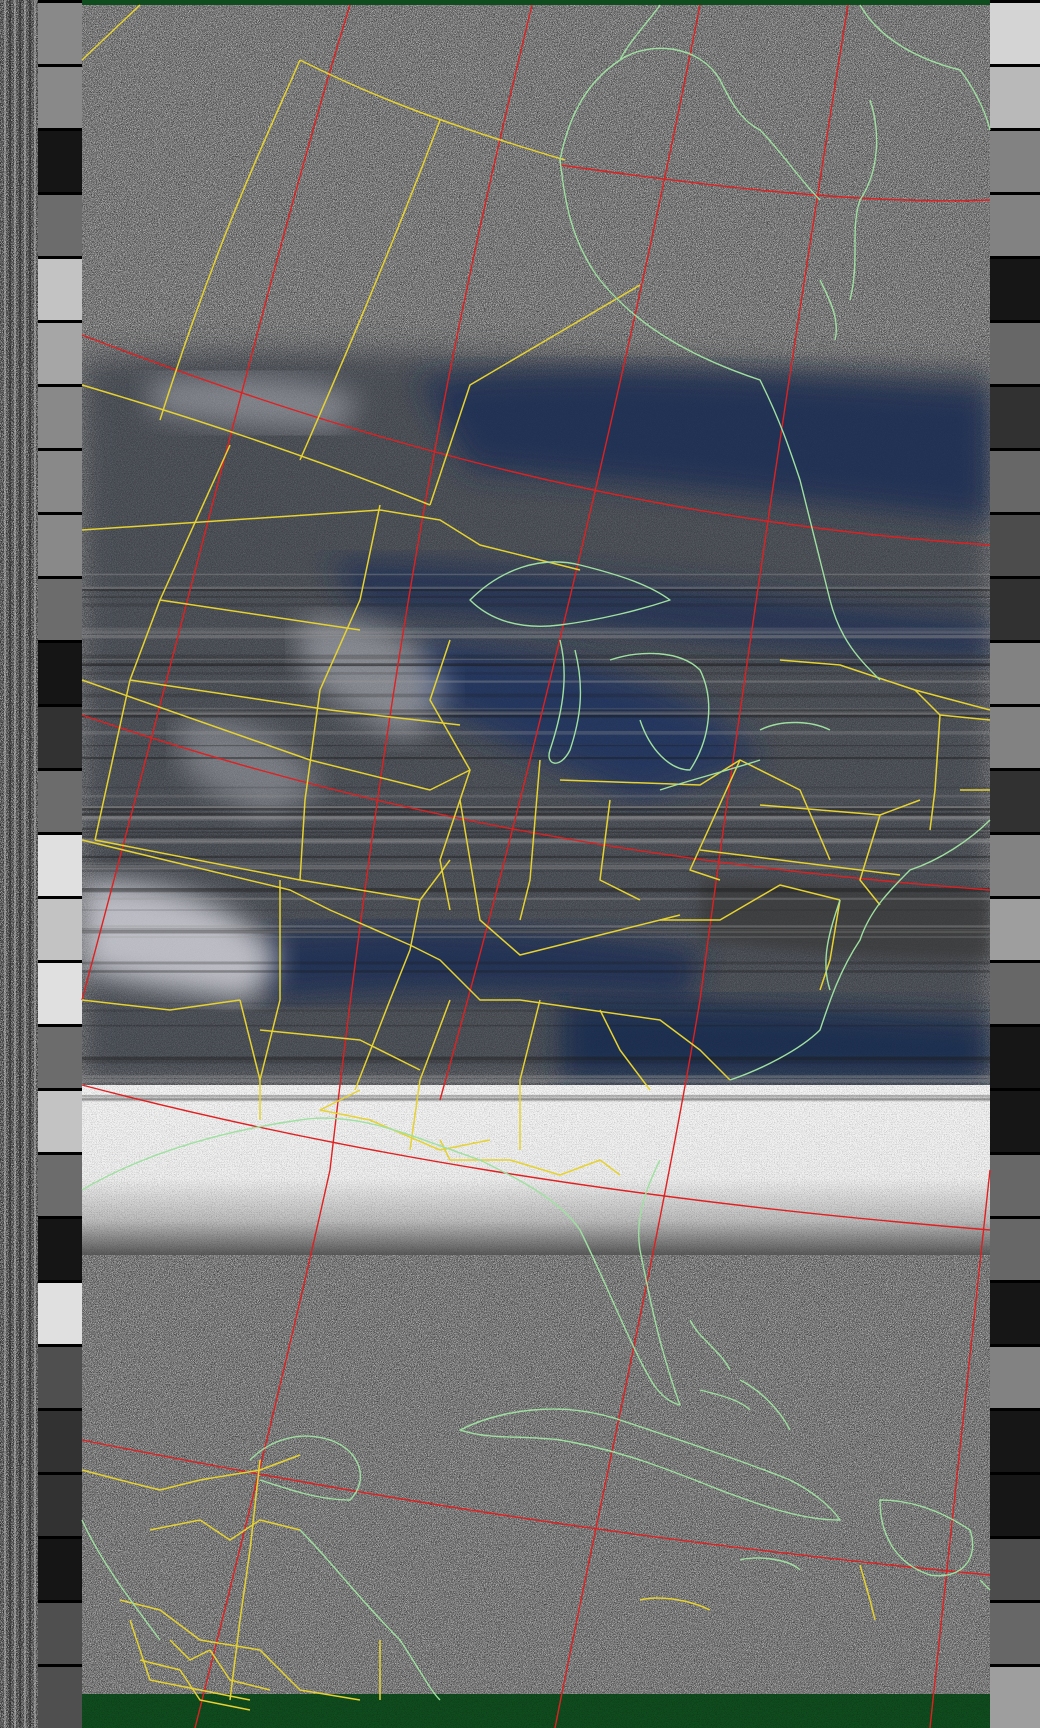 Image resolution: width=1040 pixels, height=1728 pixels. I want to click on green-bar-noise, so click(536, 1711).